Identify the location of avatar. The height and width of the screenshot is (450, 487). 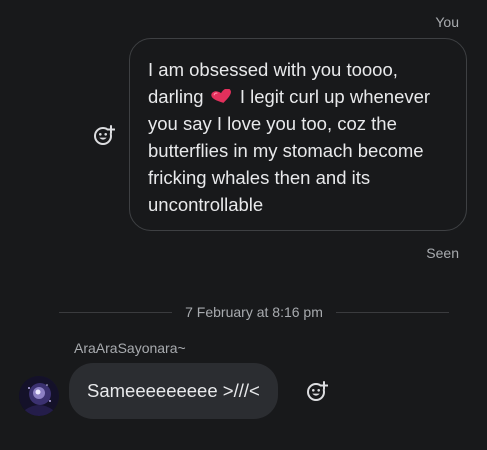
(39, 396).